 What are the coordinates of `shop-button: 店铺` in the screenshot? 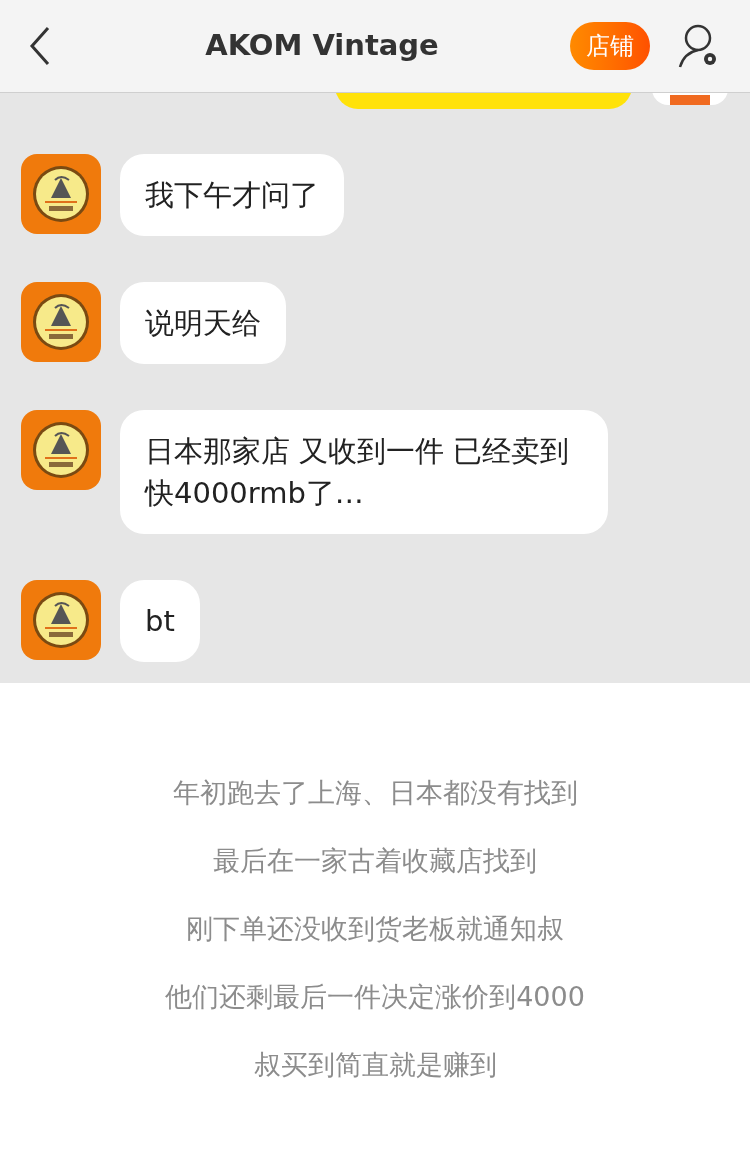 It's located at (610, 46).